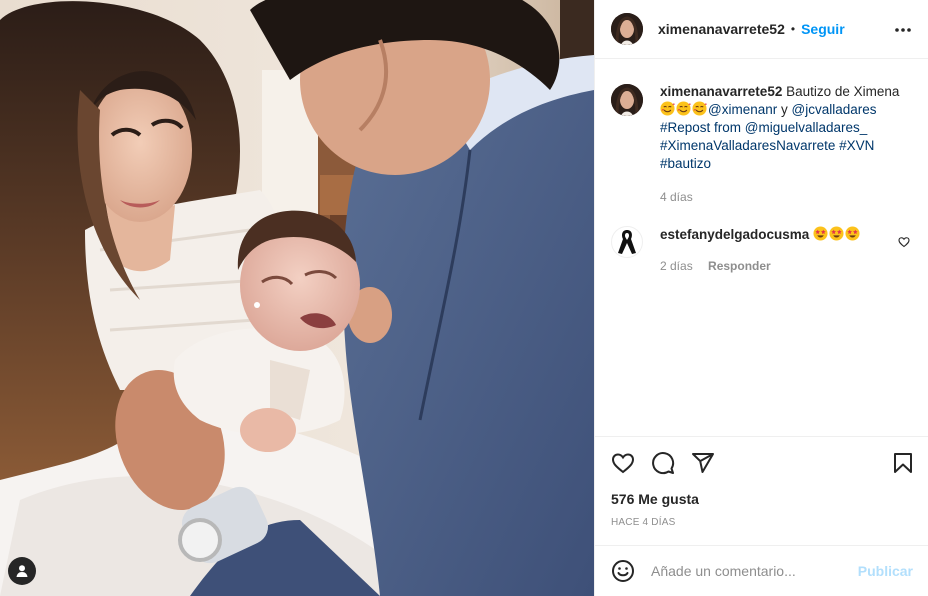 The image size is (928, 596). I want to click on post-header: ximenanavarrete52 • Seguir, so click(761, 29).